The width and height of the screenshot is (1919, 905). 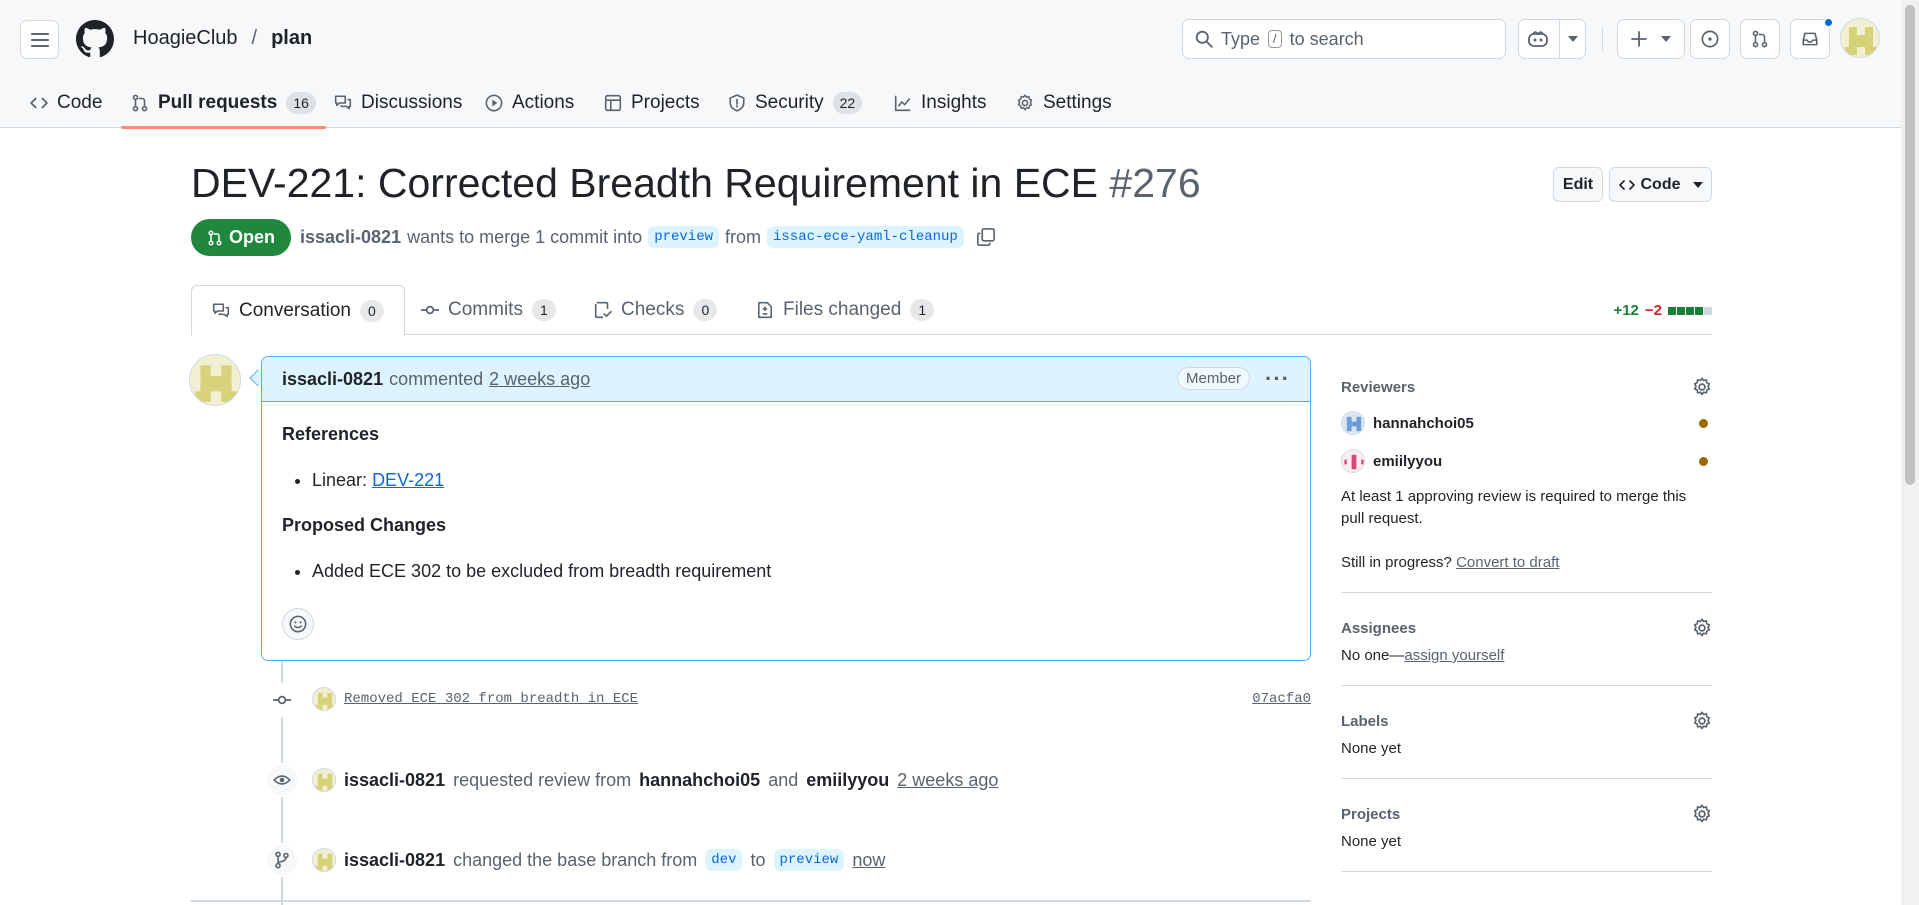 I want to click on tab-checks: Checks 0, so click(x=656, y=310).